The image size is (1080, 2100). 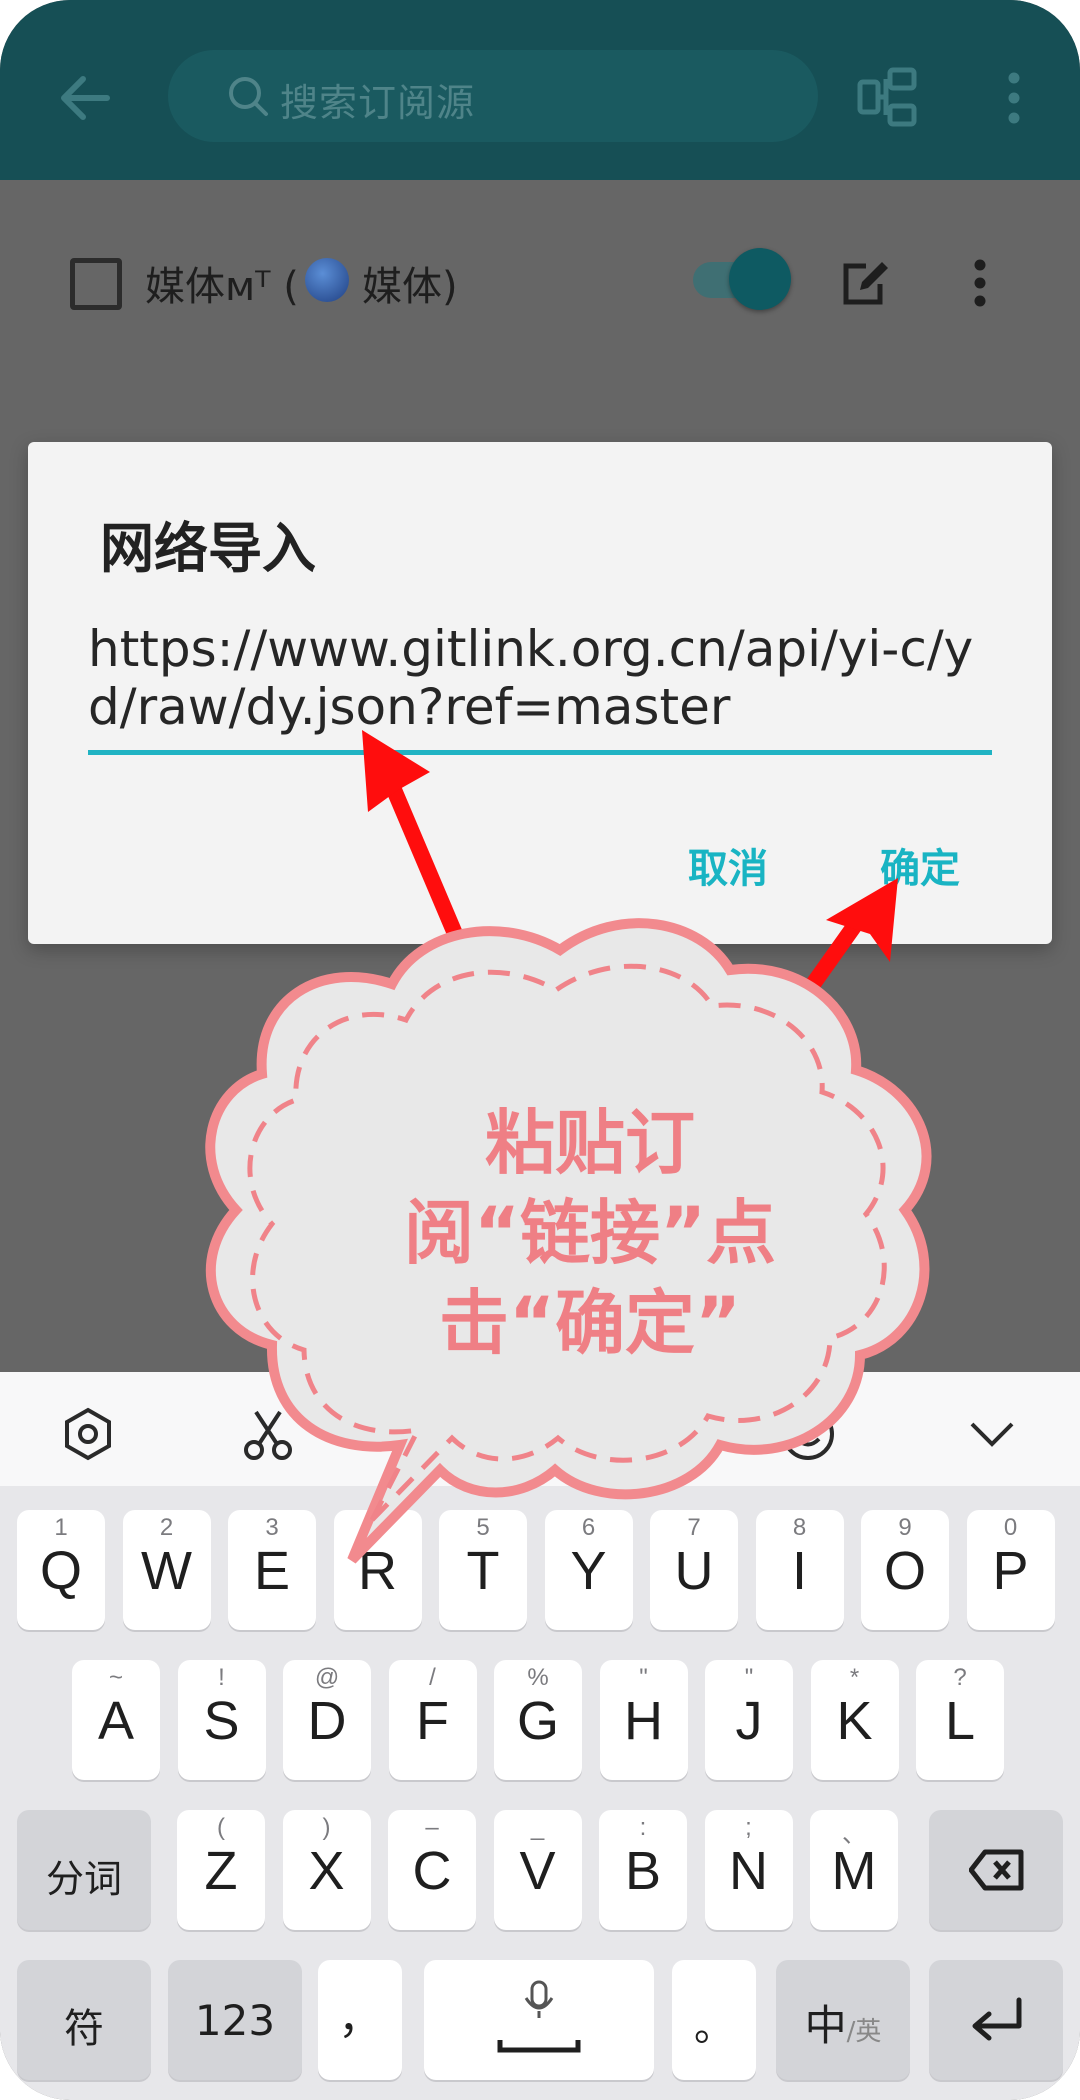 I want to click on language-primary: 中, so click(x=825, y=2025).